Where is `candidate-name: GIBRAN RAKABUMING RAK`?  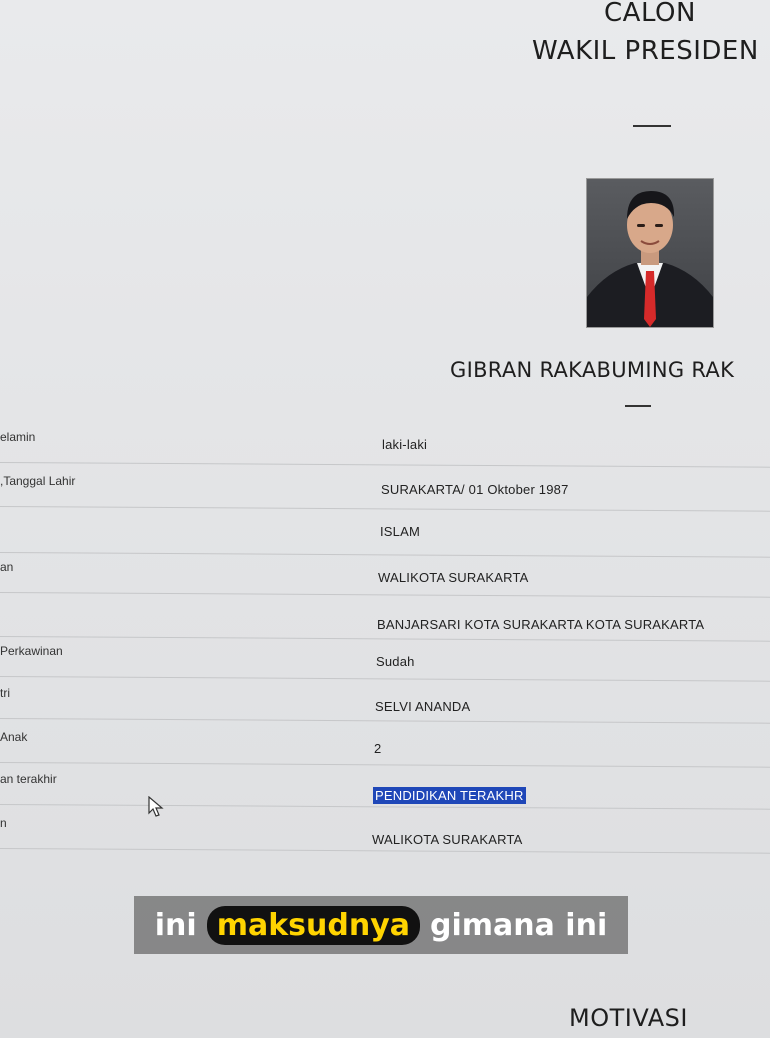 candidate-name: GIBRAN RAKABUMING RAK is located at coordinates (592, 370).